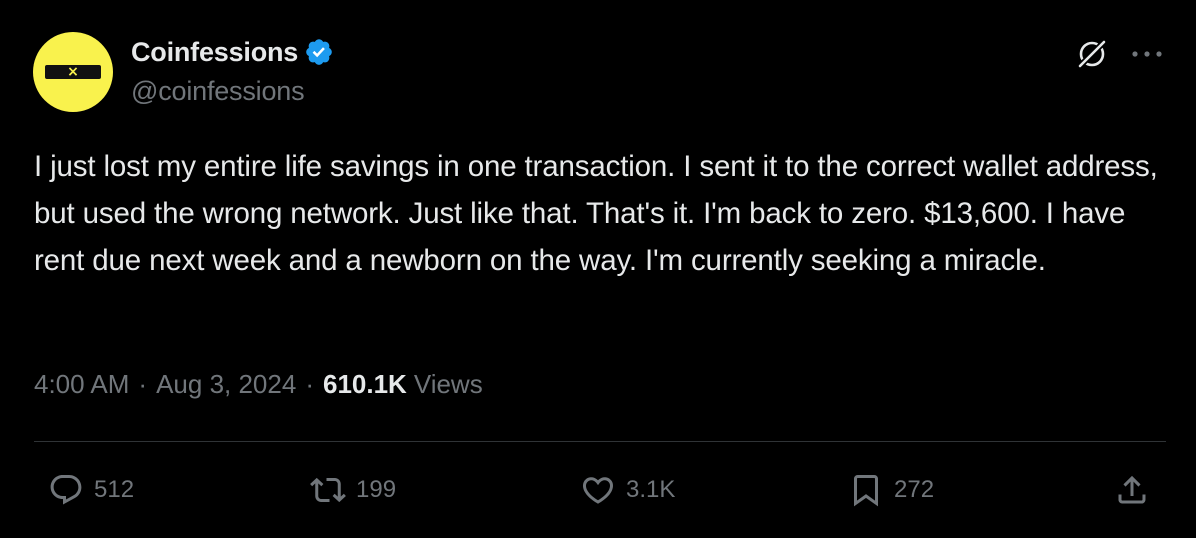  What do you see at coordinates (365, 384) in the screenshot?
I see `views-count: 610.1K` at bounding box center [365, 384].